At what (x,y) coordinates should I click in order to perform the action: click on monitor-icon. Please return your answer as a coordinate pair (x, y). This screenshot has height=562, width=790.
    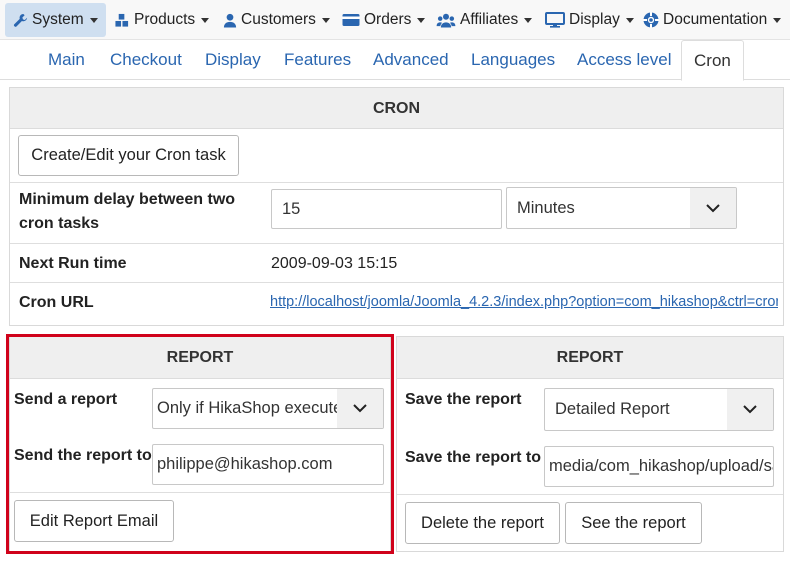
    Looking at the image, I should click on (555, 20).